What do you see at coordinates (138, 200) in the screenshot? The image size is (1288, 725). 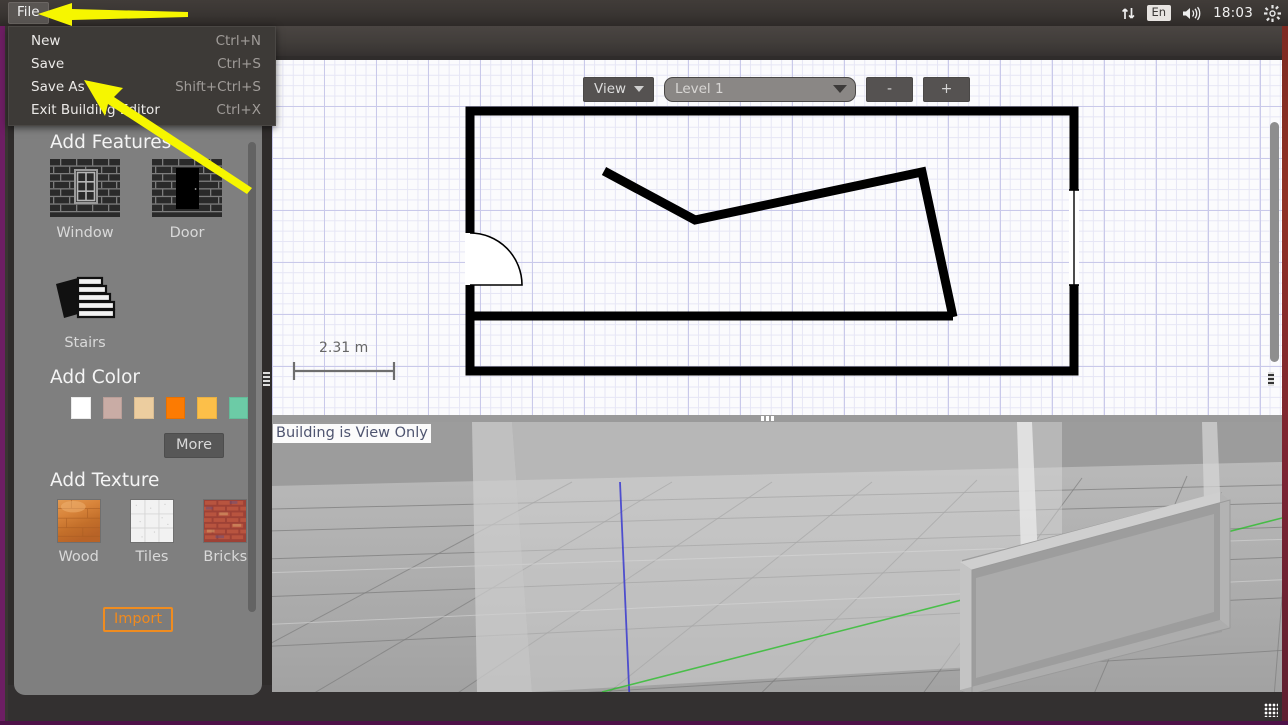 I see `features-row-1: Window Door` at bounding box center [138, 200].